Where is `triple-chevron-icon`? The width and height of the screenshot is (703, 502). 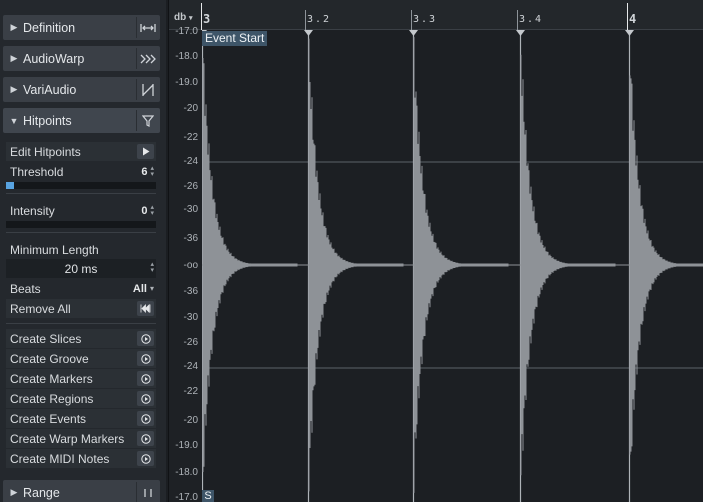 triple-chevron-icon is located at coordinates (147, 58).